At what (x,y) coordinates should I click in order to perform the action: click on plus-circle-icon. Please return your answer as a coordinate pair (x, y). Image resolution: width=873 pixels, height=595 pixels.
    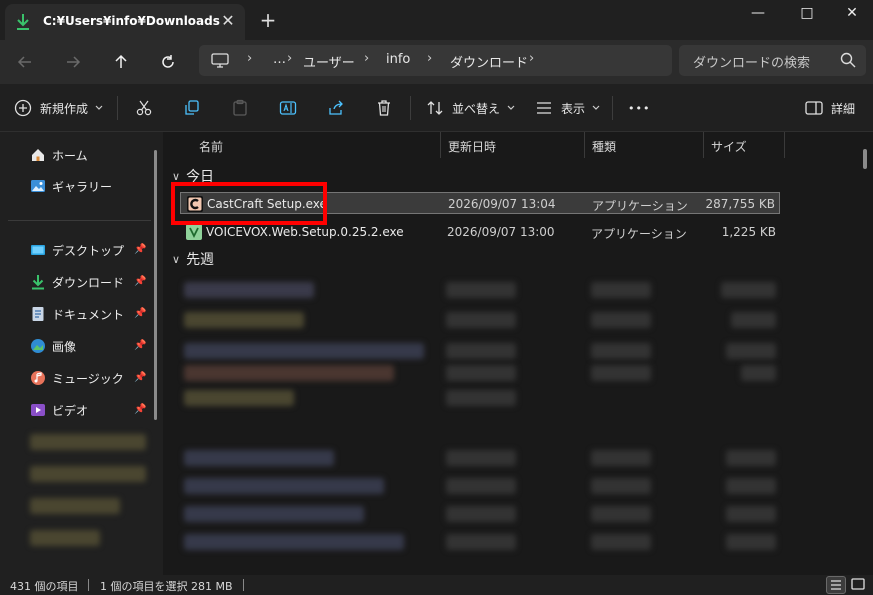
    Looking at the image, I should click on (23, 108).